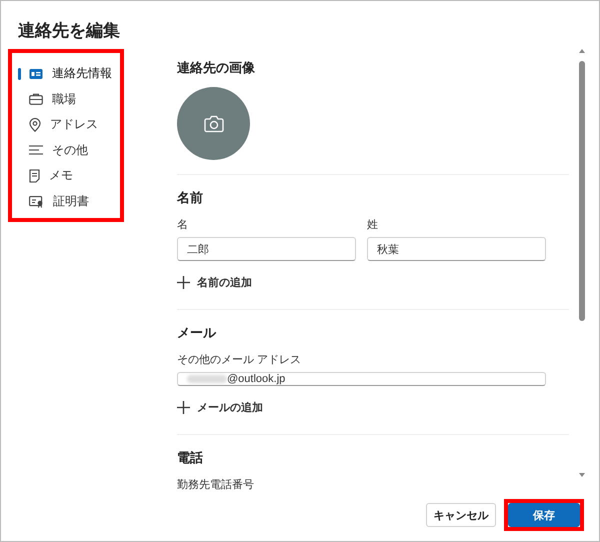  What do you see at coordinates (214, 123) in the screenshot?
I see `camera-icon` at bounding box center [214, 123].